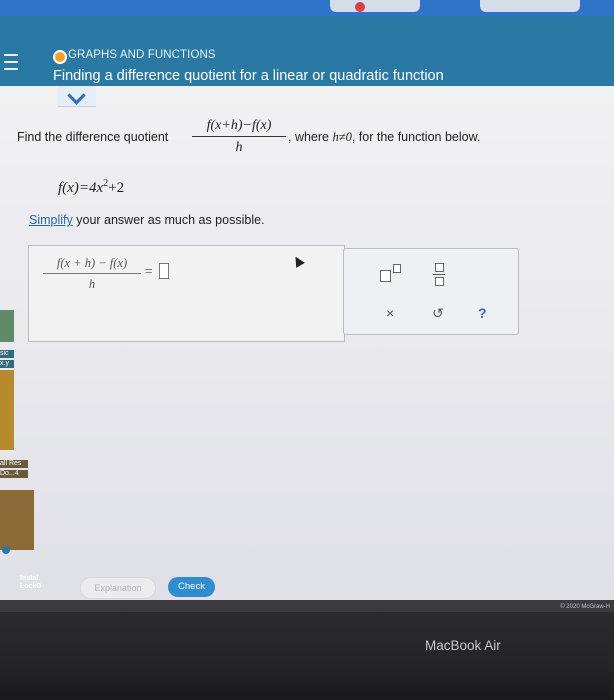 The height and width of the screenshot is (700, 614). What do you see at coordinates (92, 263) in the screenshot?
I see `answer-numerator: f(x + h) − f(x)` at bounding box center [92, 263].